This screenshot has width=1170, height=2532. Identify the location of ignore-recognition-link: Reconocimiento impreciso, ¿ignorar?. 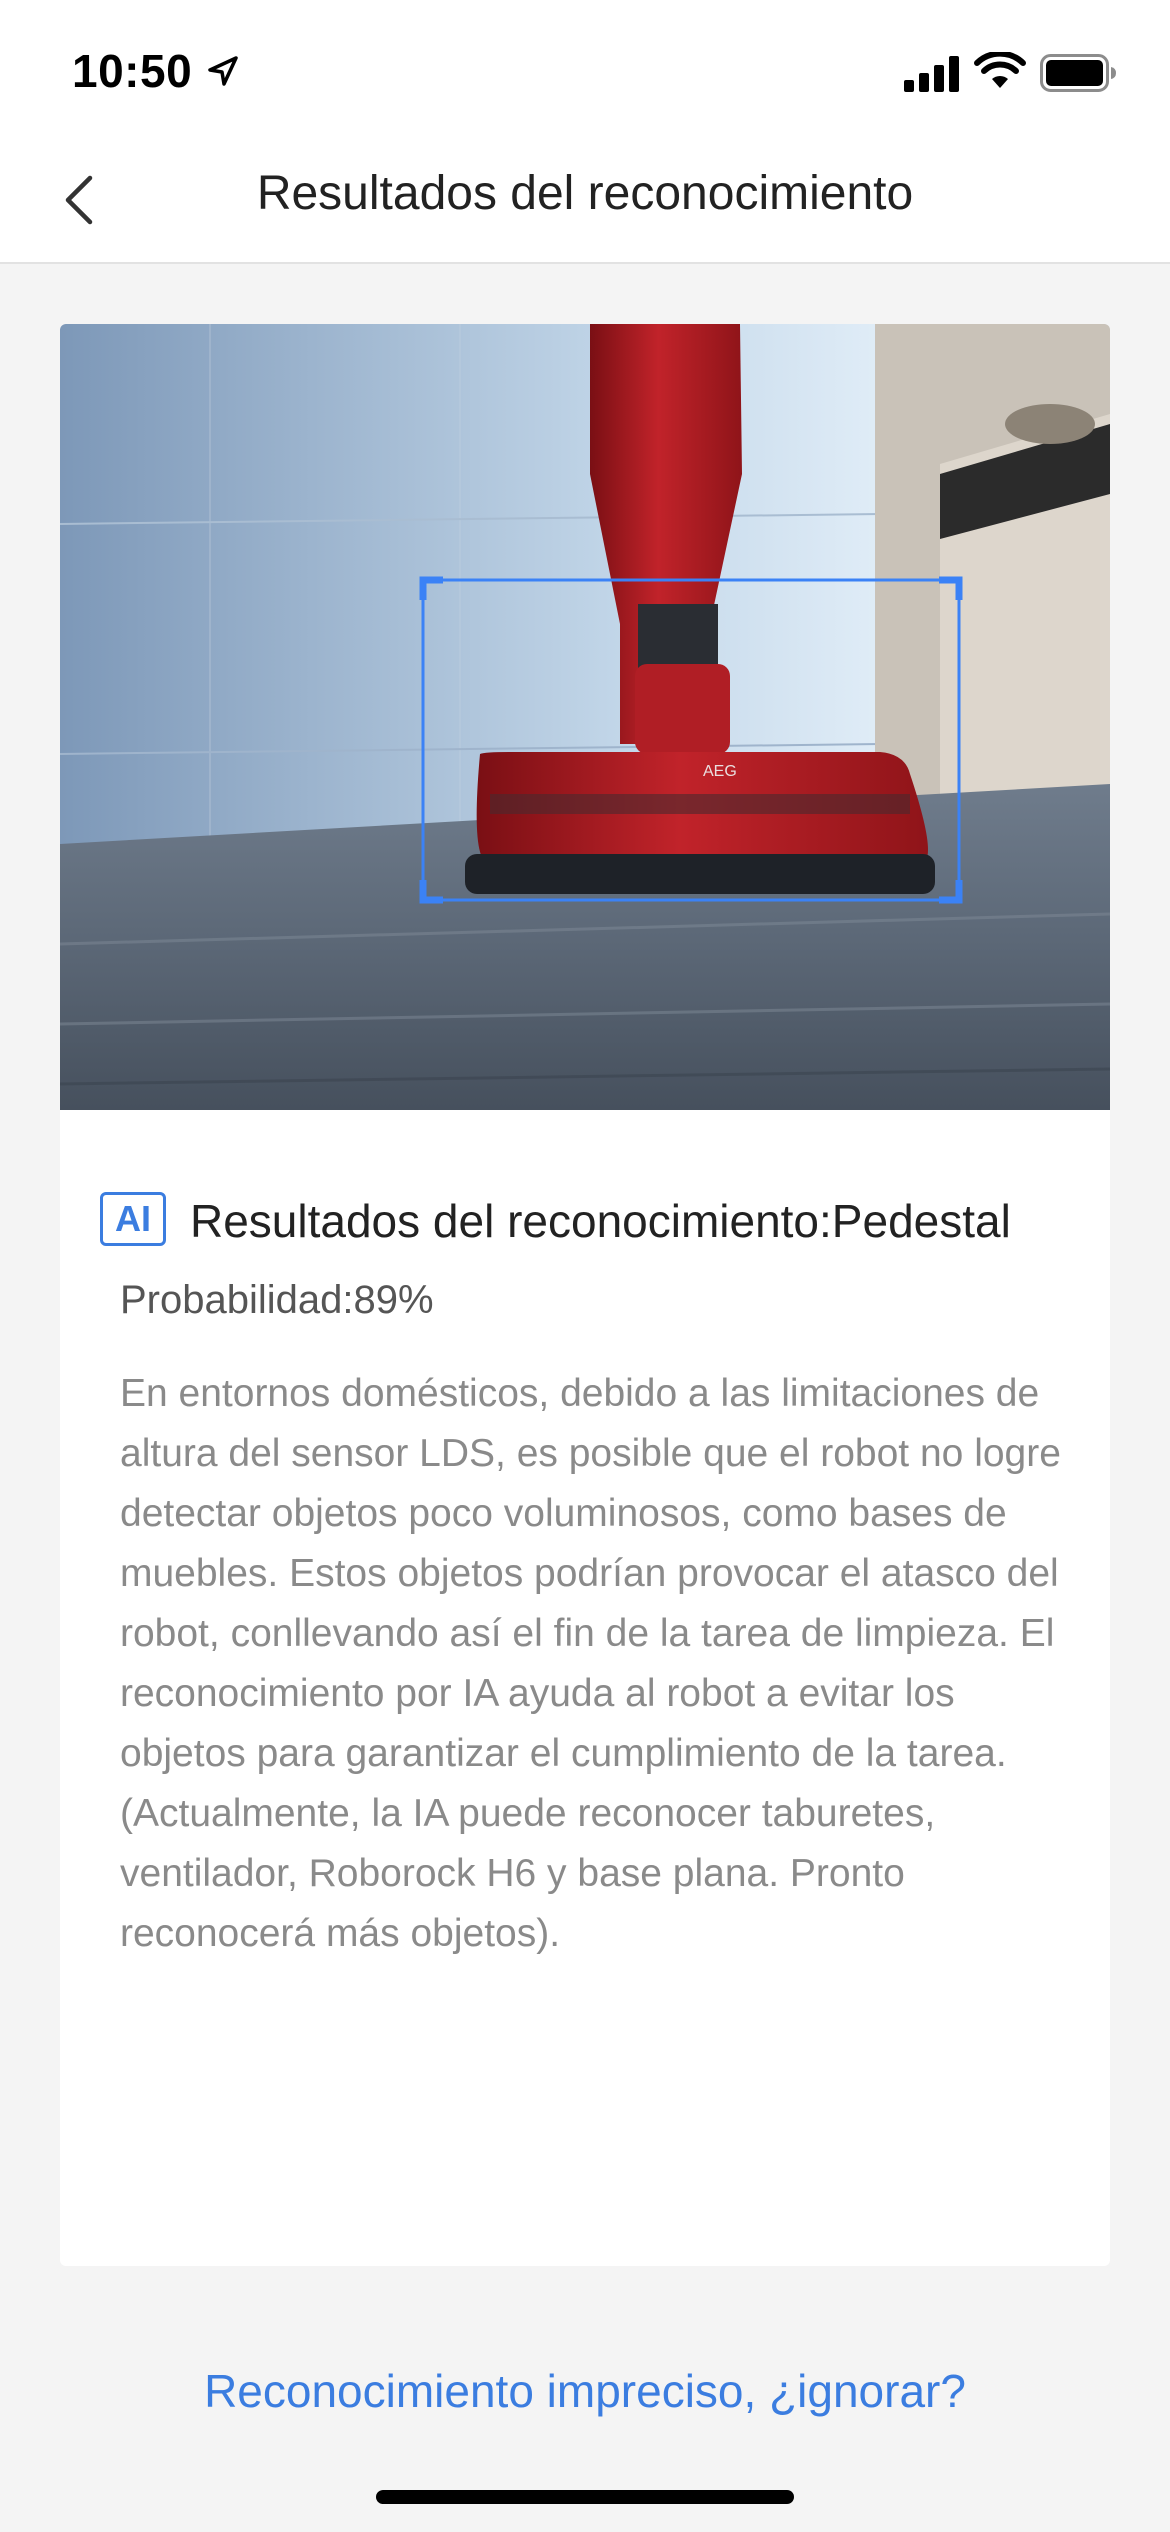
(585, 2391).